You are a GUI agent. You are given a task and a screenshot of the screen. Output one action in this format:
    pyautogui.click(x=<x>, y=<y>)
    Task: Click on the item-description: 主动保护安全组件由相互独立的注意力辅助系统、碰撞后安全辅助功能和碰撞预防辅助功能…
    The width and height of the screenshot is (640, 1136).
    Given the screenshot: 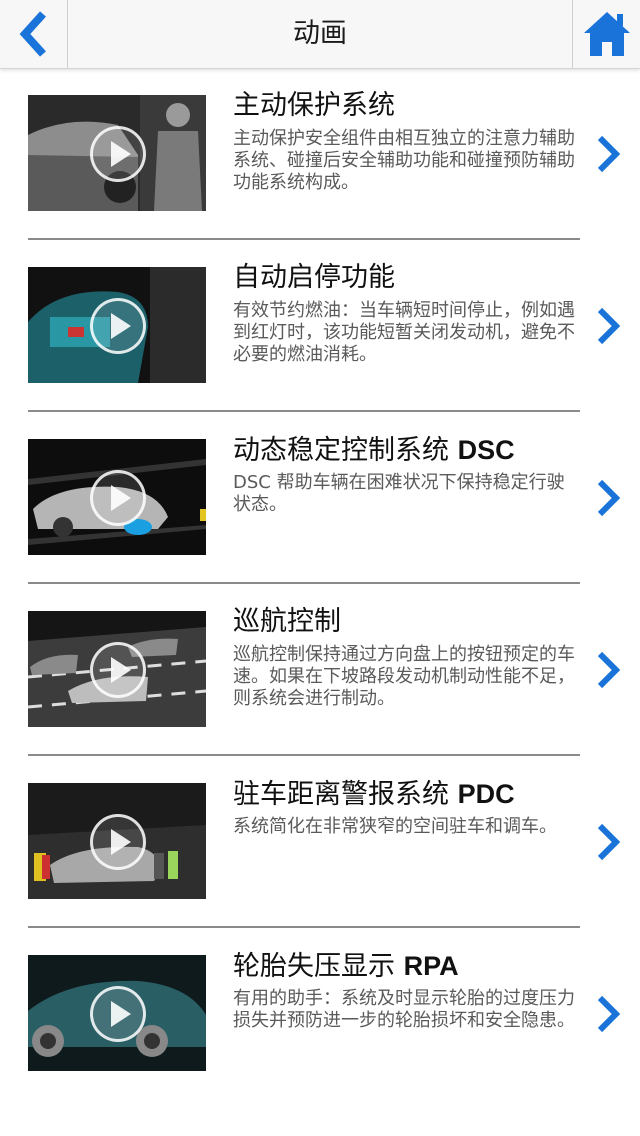 What is the action you would take?
    pyautogui.click(x=404, y=160)
    